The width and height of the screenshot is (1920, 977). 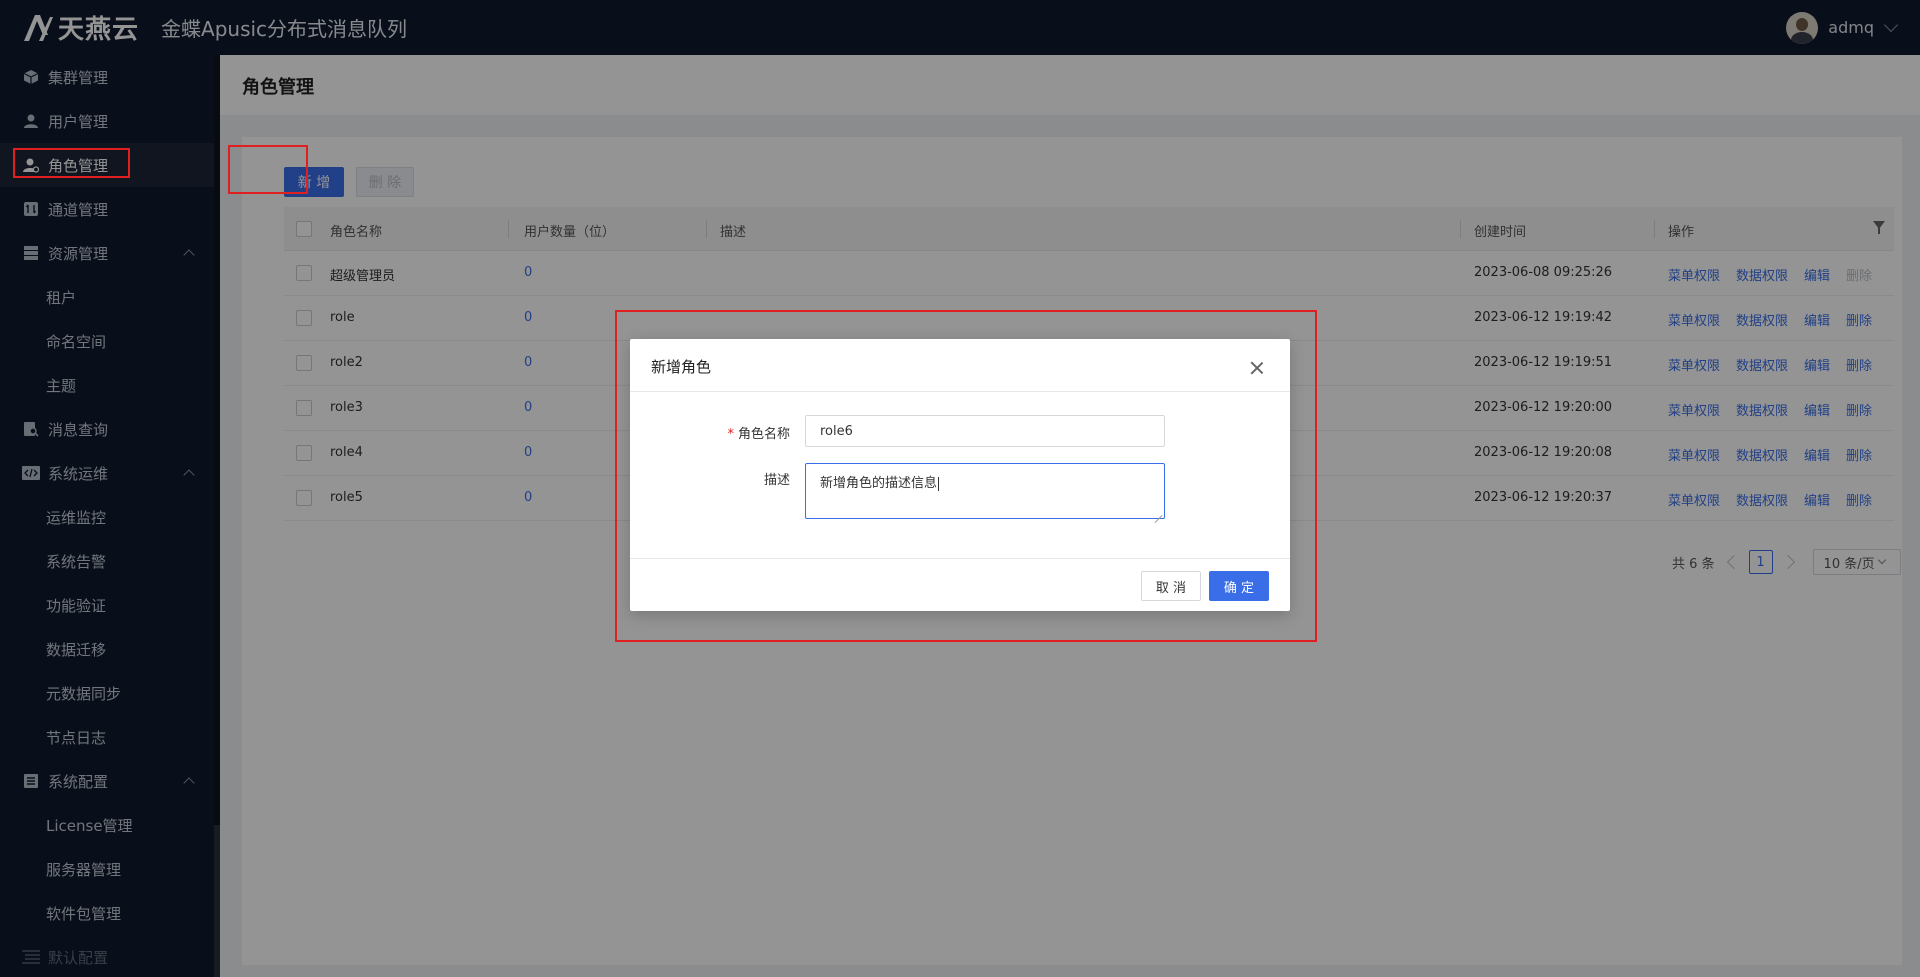 I want to click on highlight-roles-menu, so click(x=71, y=163).